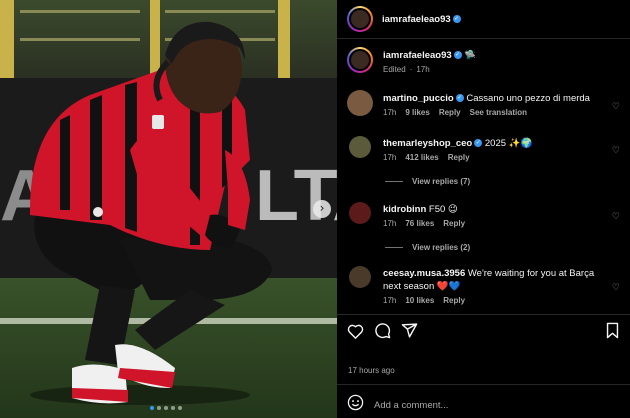  I want to click on comment-likes: 76 likes, so click(419, 223).